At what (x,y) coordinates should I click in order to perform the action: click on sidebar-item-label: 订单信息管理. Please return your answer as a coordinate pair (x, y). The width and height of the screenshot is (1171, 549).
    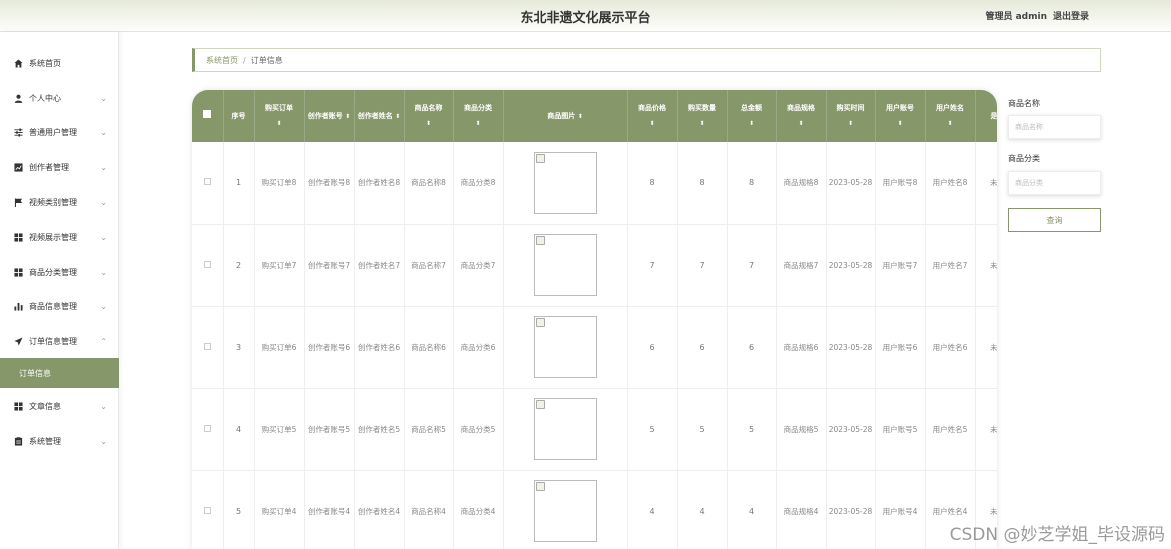
    Looking at the image, I should click on (53, 341).